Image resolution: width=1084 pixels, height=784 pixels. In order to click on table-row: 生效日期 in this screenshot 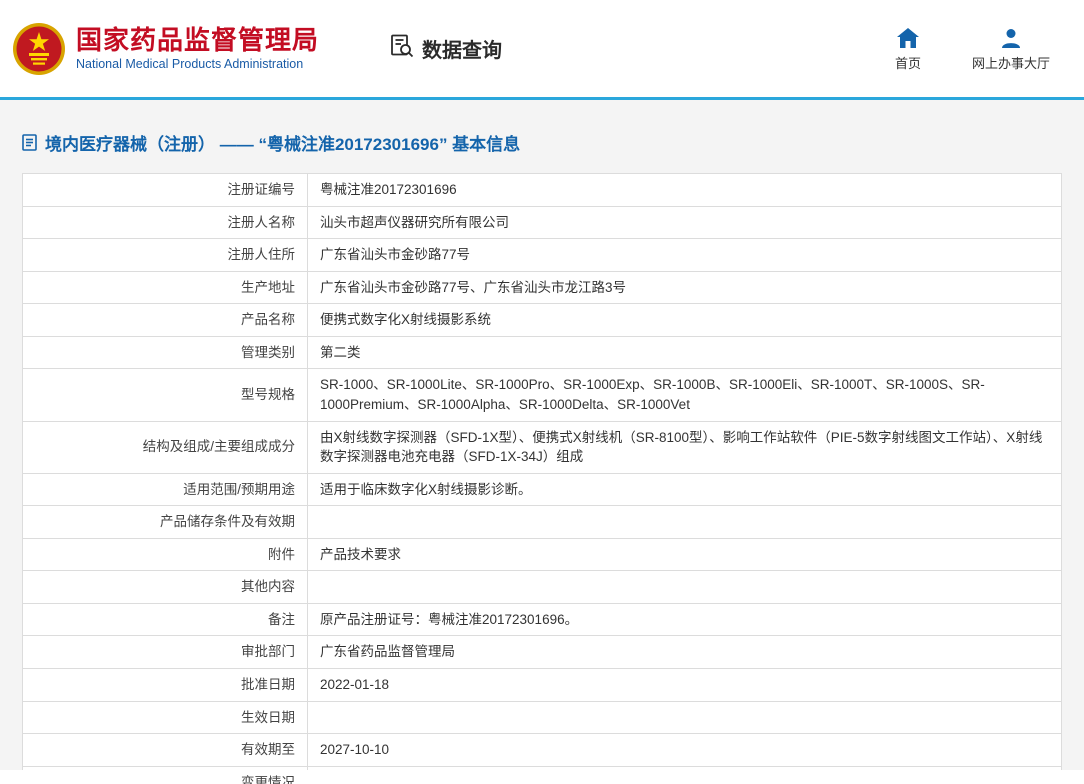, I will do `click(542, 717)`.